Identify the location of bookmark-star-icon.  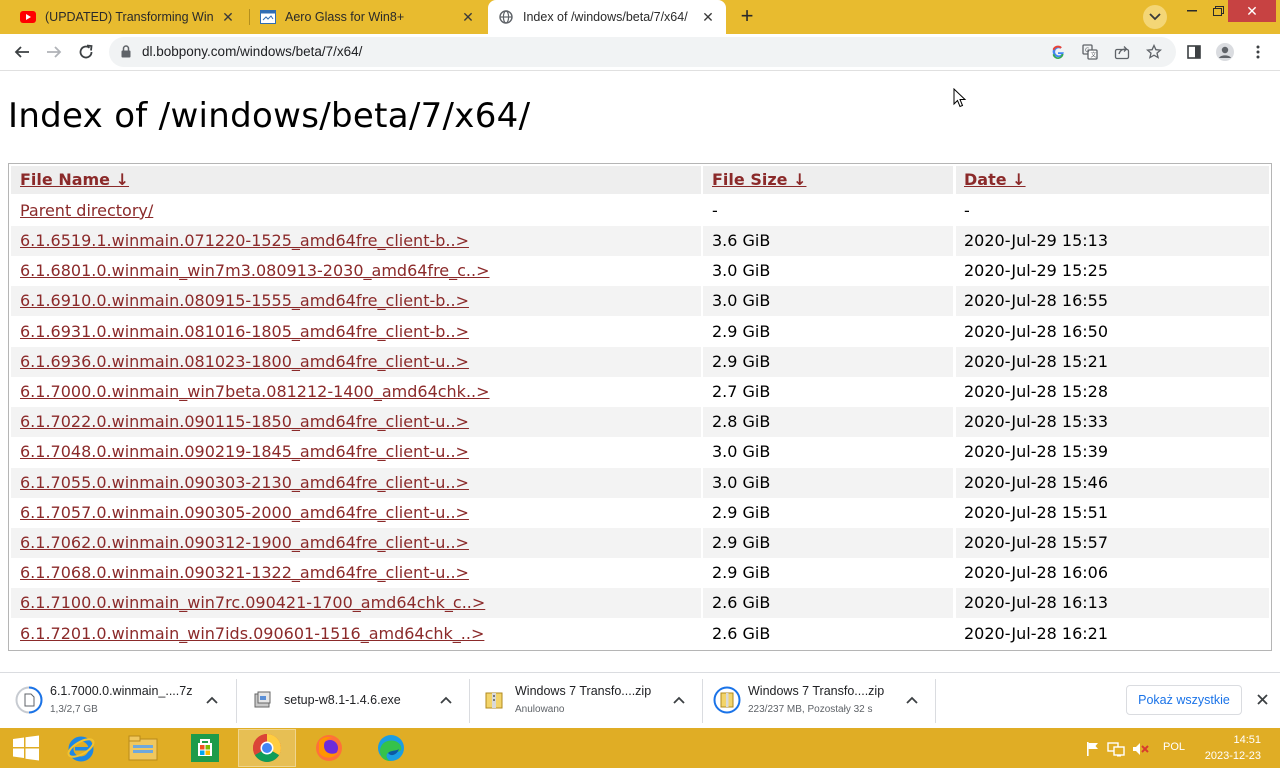
(1154, 52).